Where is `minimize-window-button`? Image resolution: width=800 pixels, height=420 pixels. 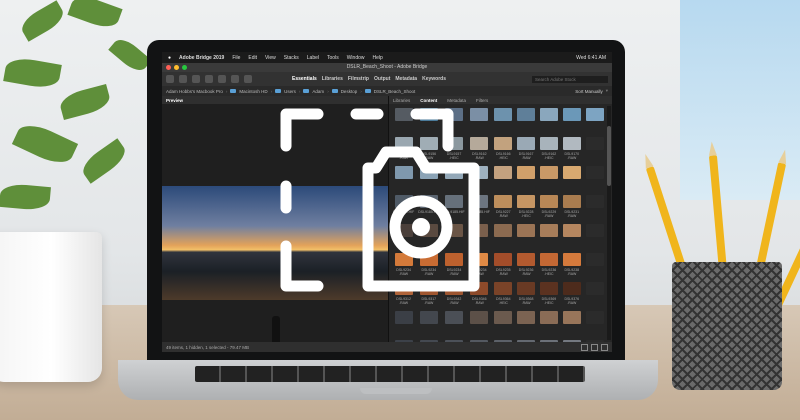 minimize-window-button is located at coordinates (176, 67).